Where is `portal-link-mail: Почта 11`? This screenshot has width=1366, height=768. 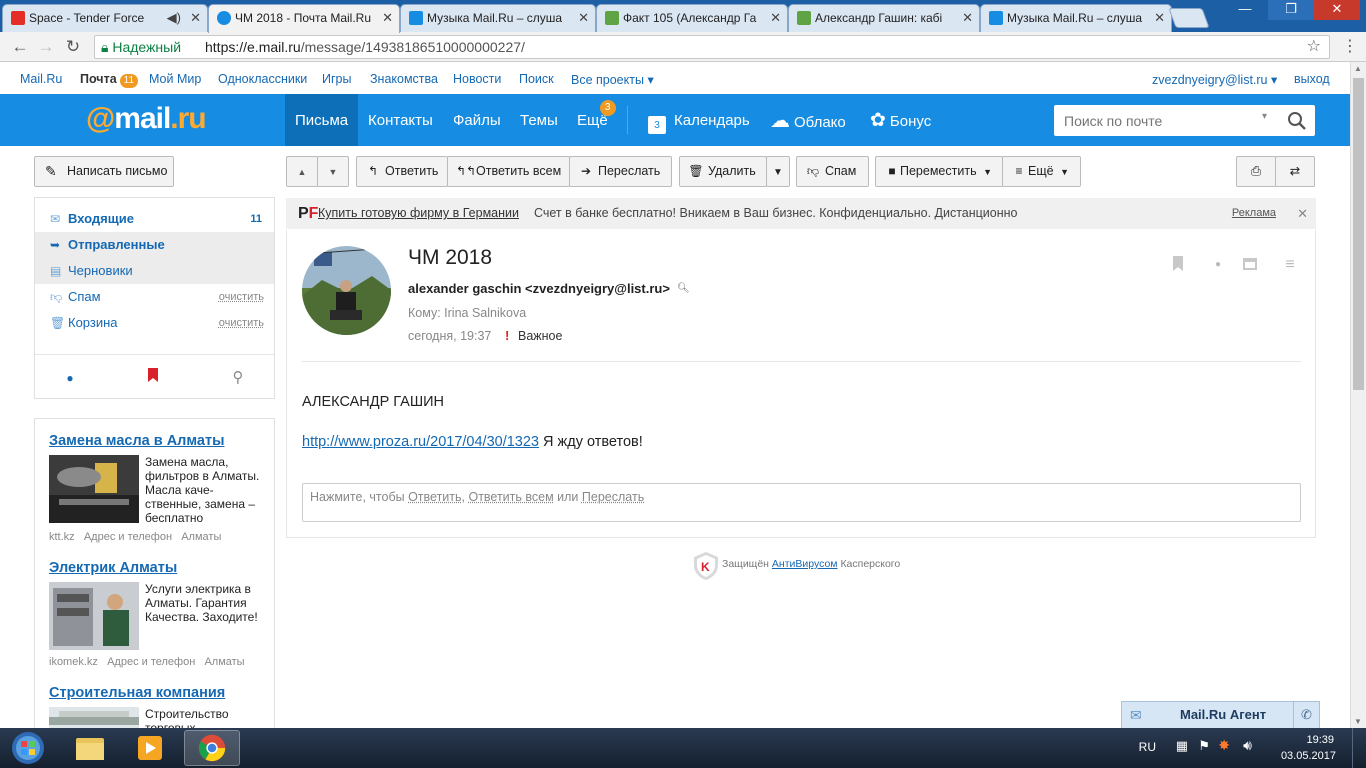
portal-link-mail: Почта 11 is located at coordinates (109, 80).